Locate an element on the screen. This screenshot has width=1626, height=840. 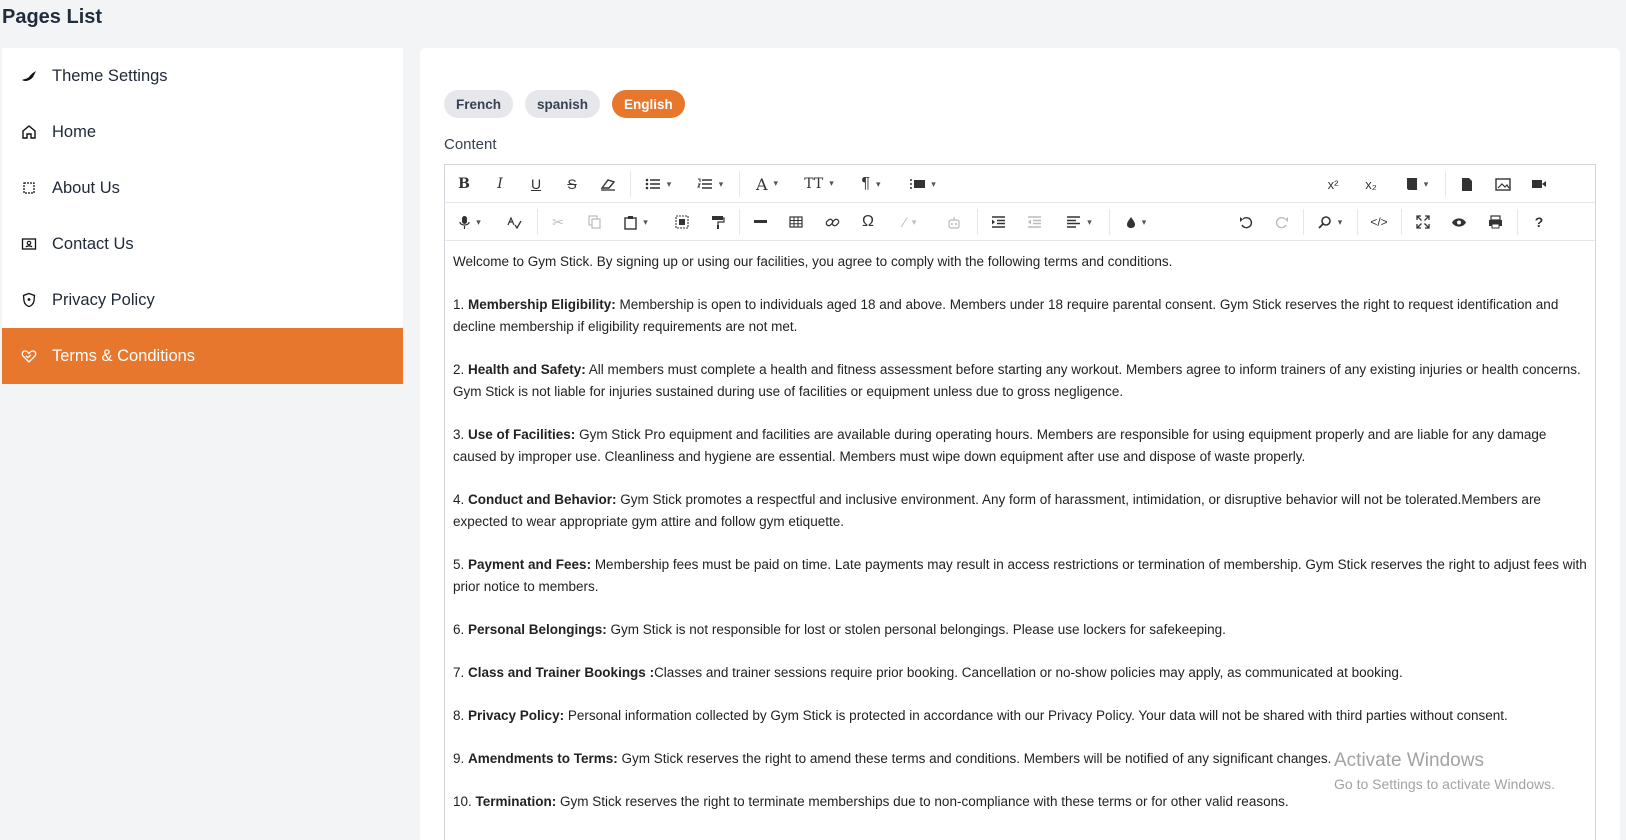
ai-assistant-button: ⁄ ▾ is located at coordinates (910, 222).